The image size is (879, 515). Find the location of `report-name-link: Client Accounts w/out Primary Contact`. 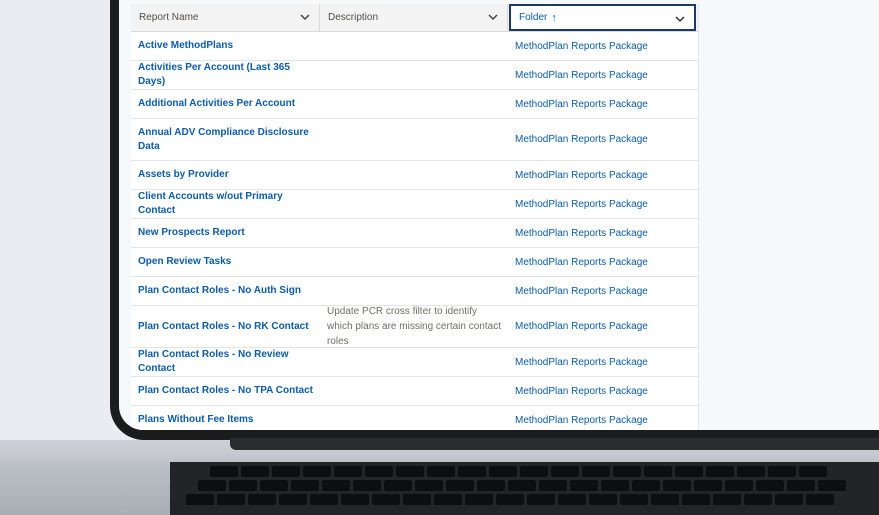

report-name-link: Client Accounts w/out Primary Contact is located at coordinates (225, 204).